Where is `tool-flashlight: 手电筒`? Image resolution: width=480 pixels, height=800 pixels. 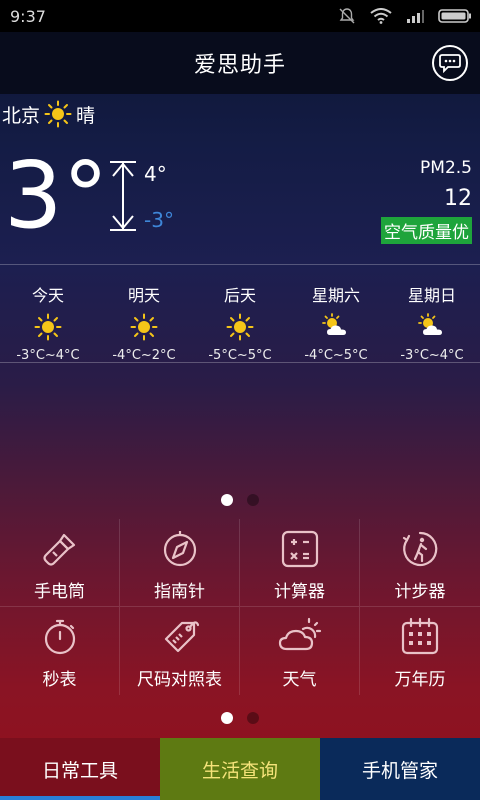
tool-flashlight: 手电筒 is located at coordinates (60, 563).